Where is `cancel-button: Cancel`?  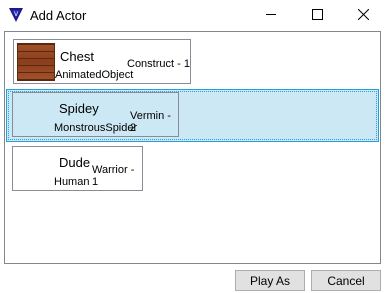 cancel-button: Cancel is located at coordinates (346, 280).